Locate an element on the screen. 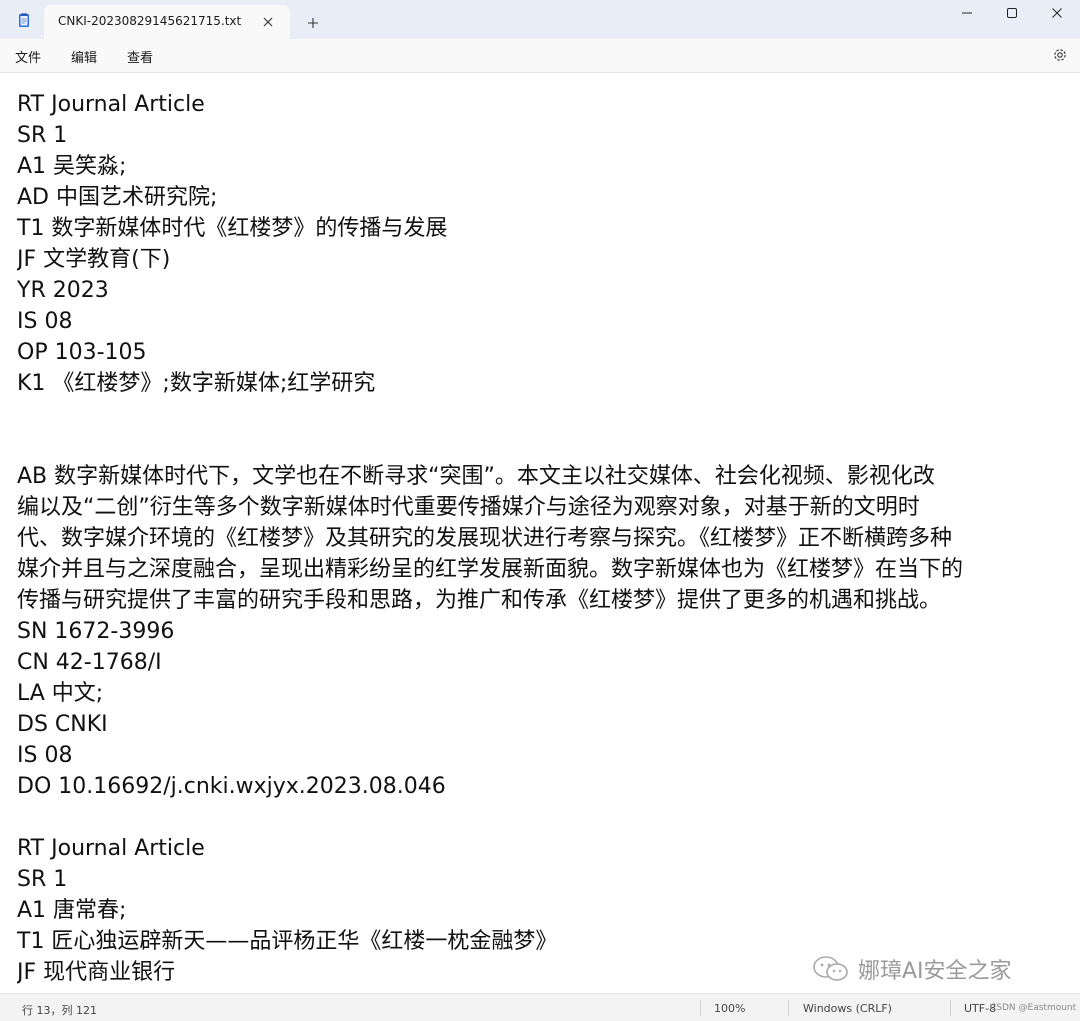  text-line: DO 10.16692/j.cnki.wxjyx.2023.08.046 is located at coordinates (546, 786).